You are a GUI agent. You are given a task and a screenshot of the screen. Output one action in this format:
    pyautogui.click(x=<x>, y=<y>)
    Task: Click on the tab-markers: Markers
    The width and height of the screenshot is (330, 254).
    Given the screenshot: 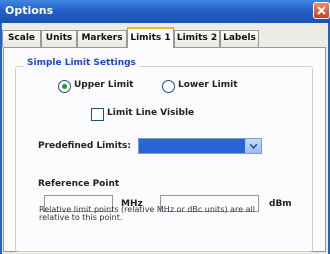 What is the action you would take?
    pyautogui.click(x=102, y=38)
    